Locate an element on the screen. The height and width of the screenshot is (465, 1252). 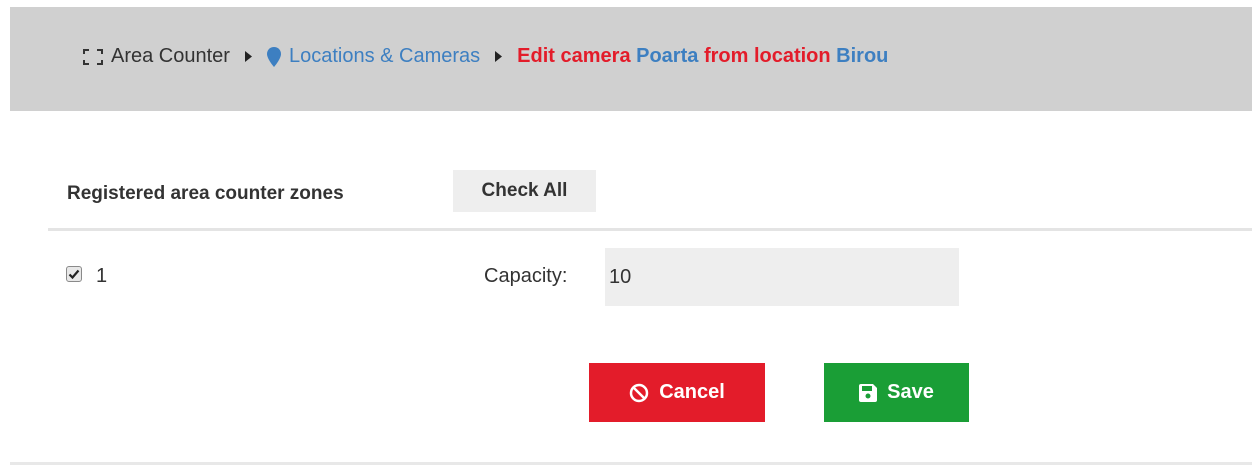
save-label: Save is located at coordinates (910, 392).